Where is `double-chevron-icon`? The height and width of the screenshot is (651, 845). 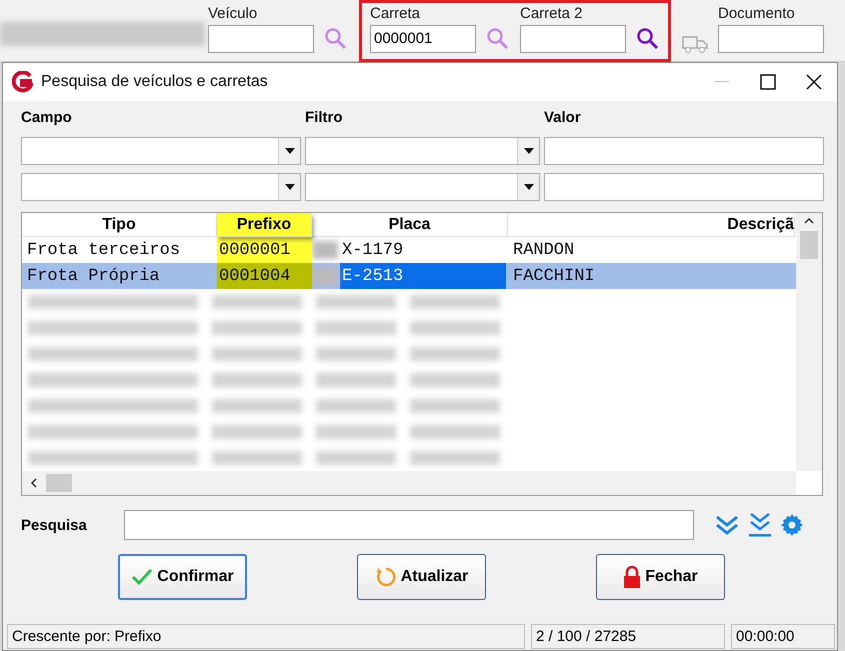 double-chevron-icon is located at coordinates (727, 525).